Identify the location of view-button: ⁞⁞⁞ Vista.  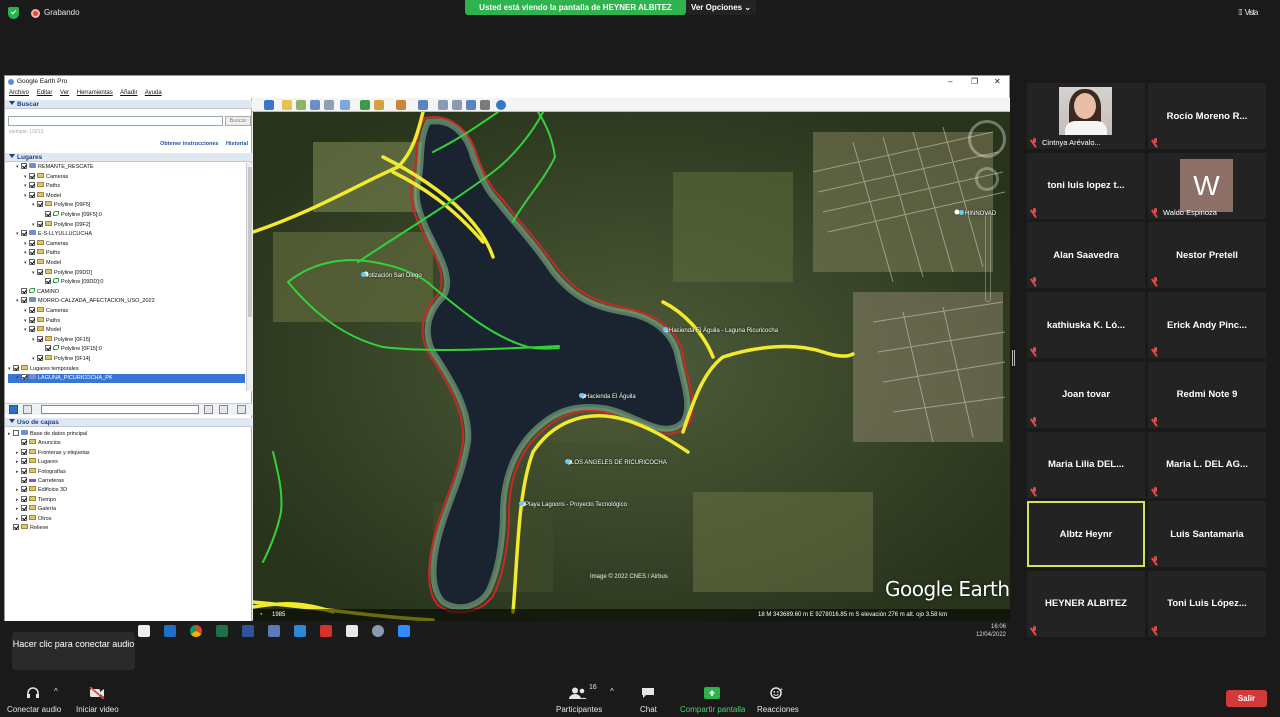
(1249, 12).